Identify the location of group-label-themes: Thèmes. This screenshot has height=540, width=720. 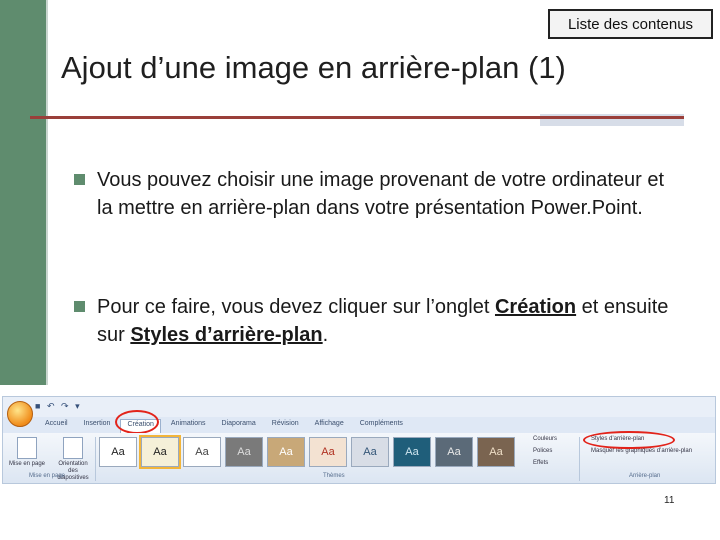
(334, 476).